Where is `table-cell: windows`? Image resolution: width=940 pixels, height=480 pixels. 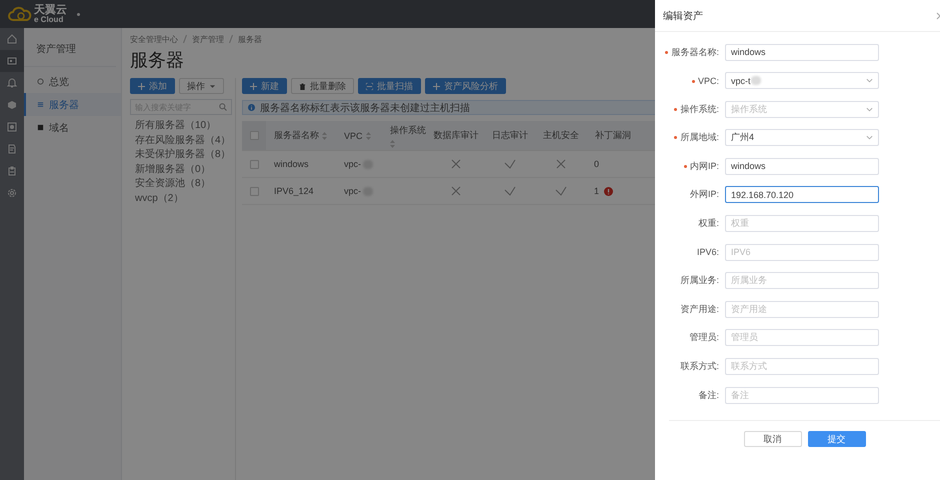 table-cell: windows is located at coordinates (301, 164).